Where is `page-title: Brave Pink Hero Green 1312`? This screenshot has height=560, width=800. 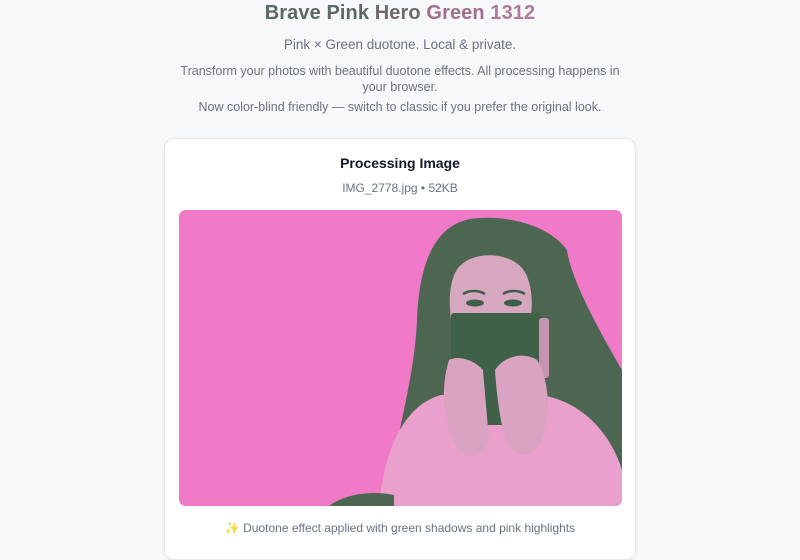
page-title: Brave Pink Hero Green 1312 is located at coordinates (400, 13).